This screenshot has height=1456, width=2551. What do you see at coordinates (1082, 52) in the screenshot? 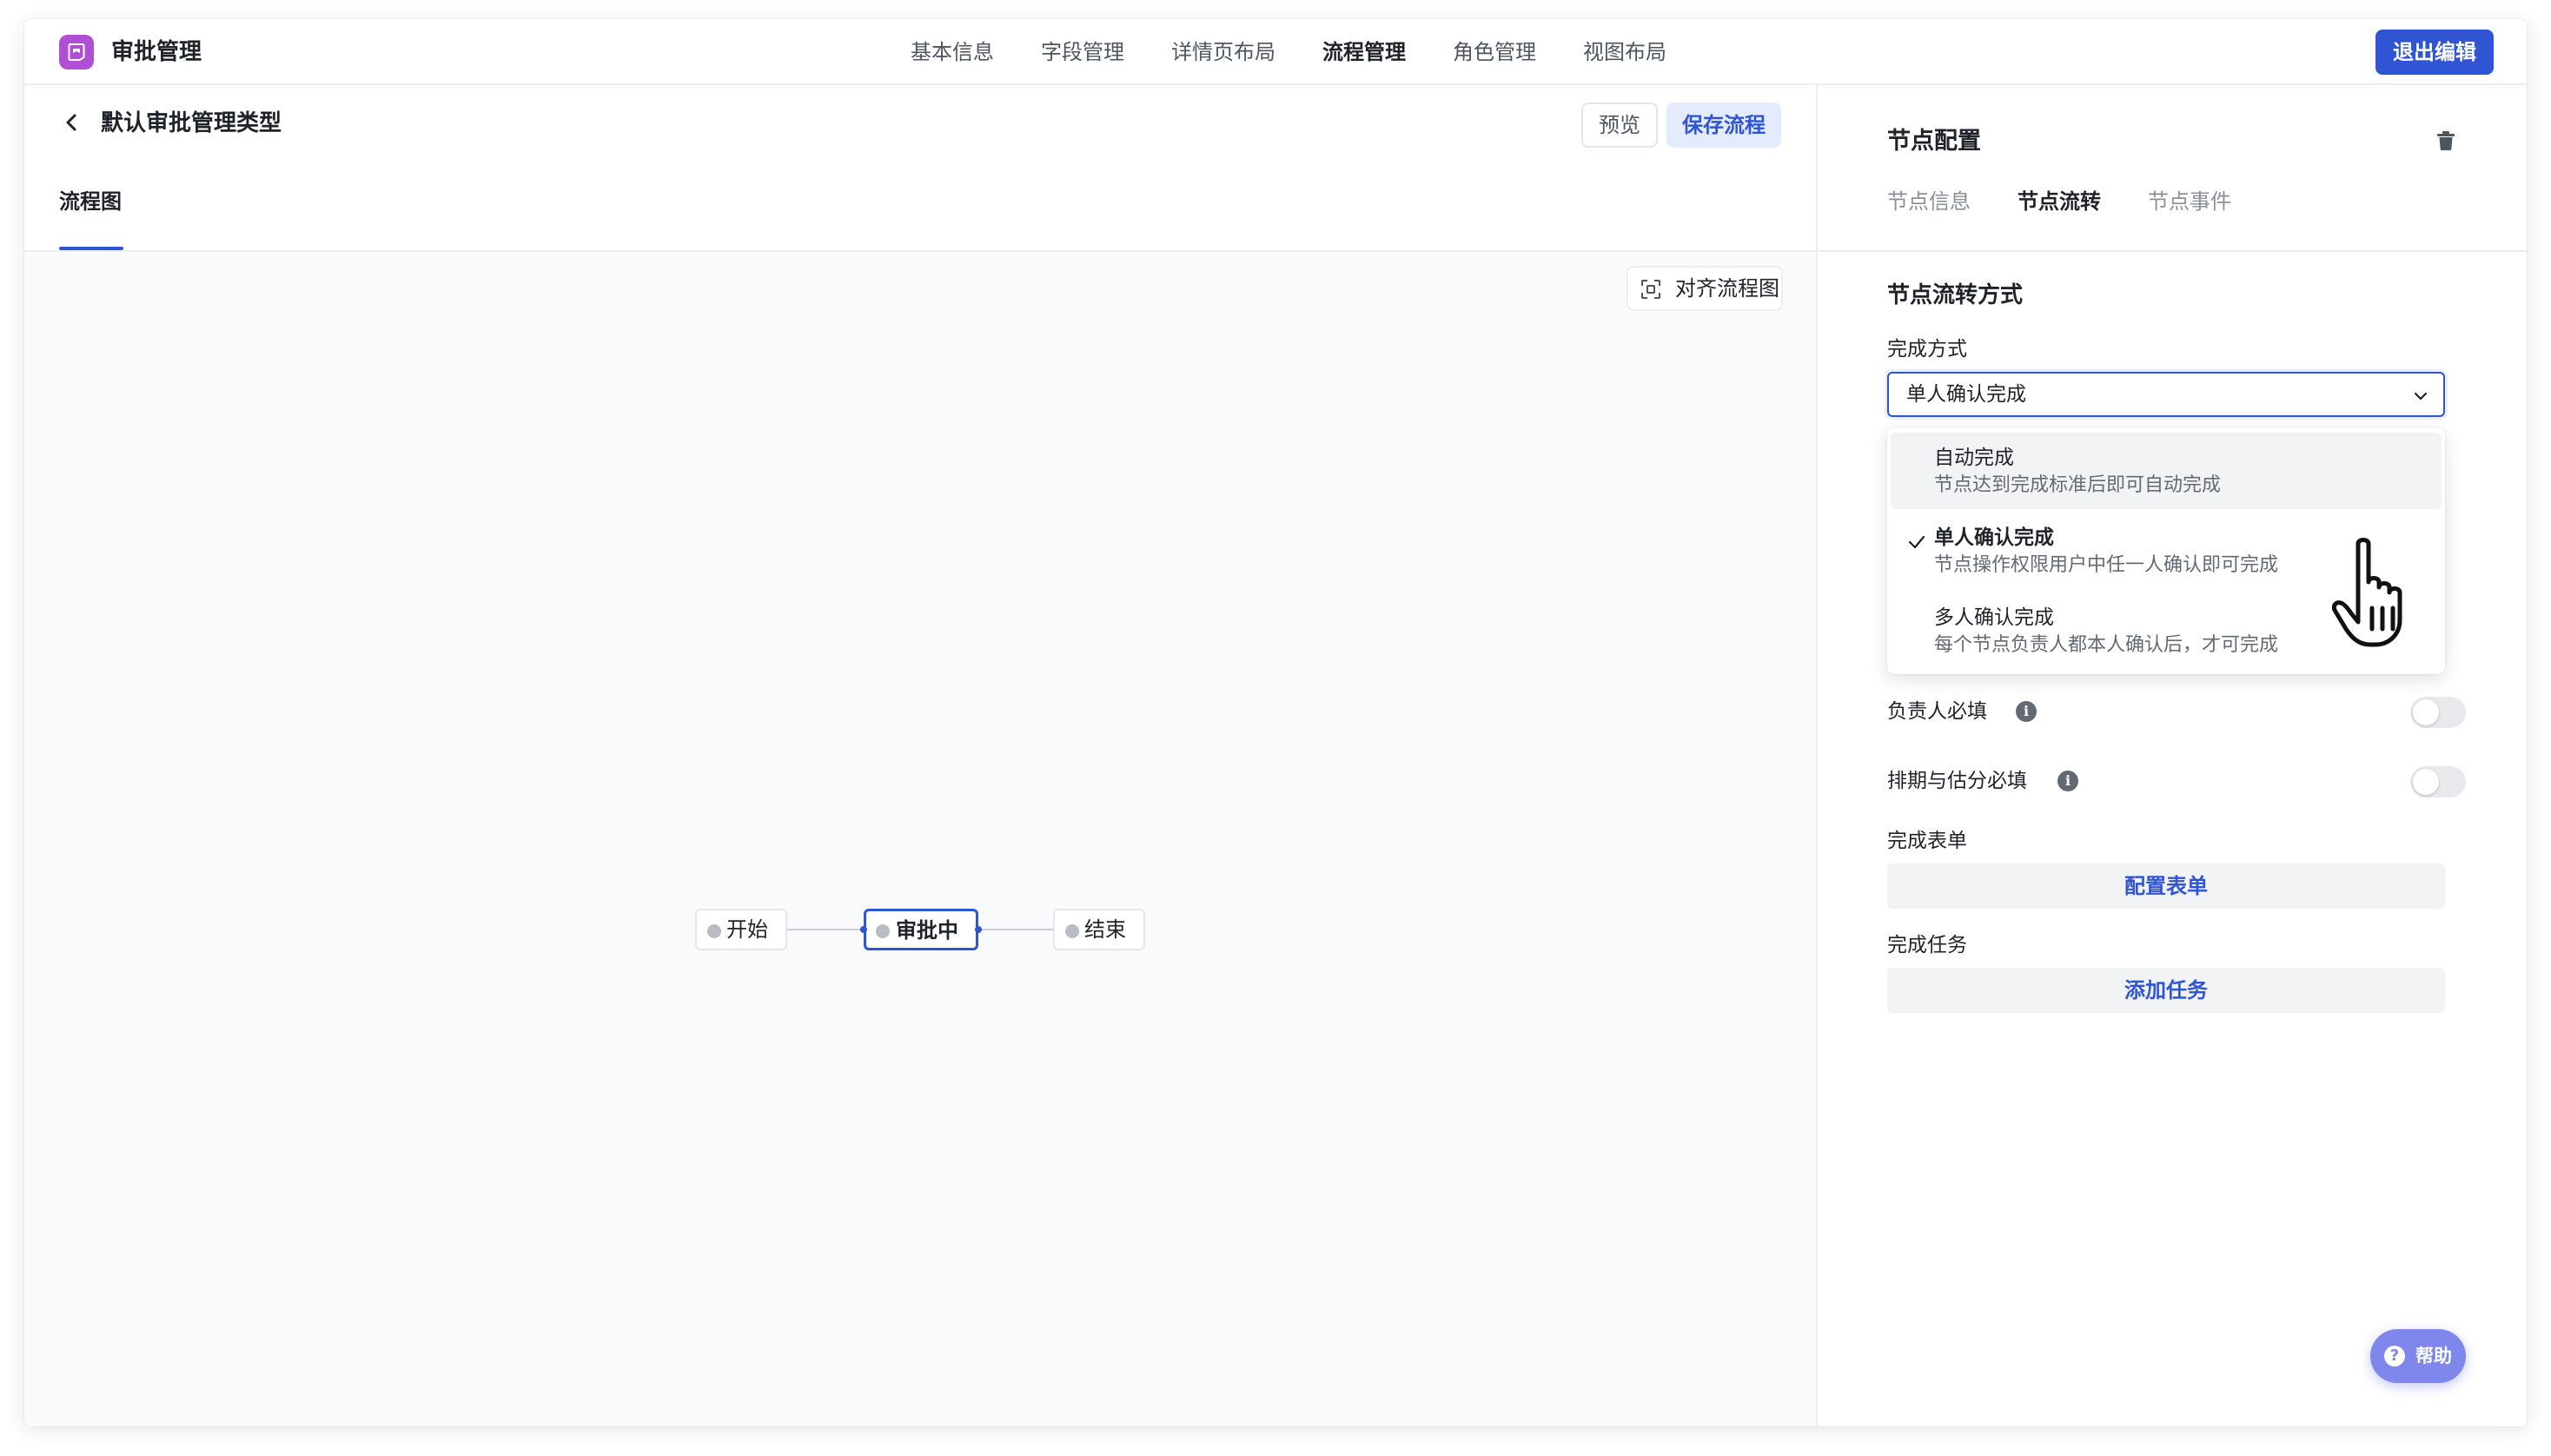
I see `nav-field-management: 字段管理` at bounding box center [1082, 52].